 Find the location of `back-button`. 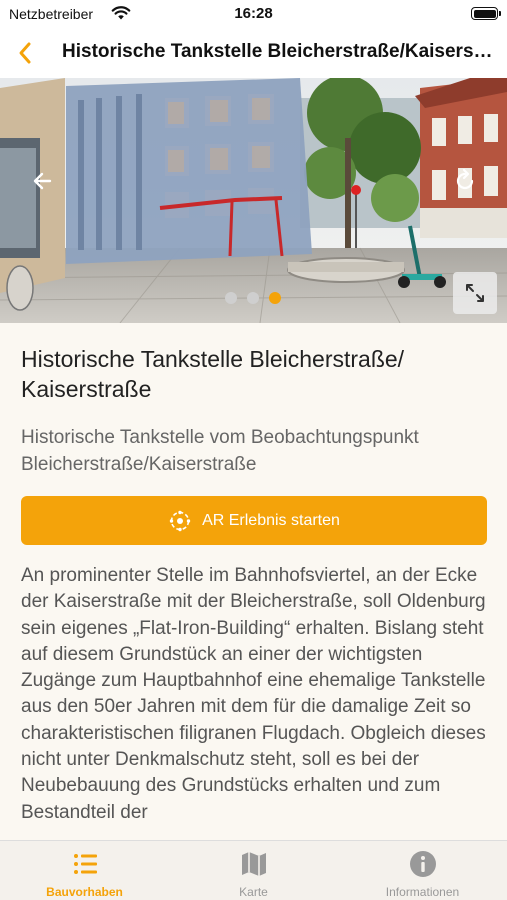

back-button is located at coordinates (25, 53).